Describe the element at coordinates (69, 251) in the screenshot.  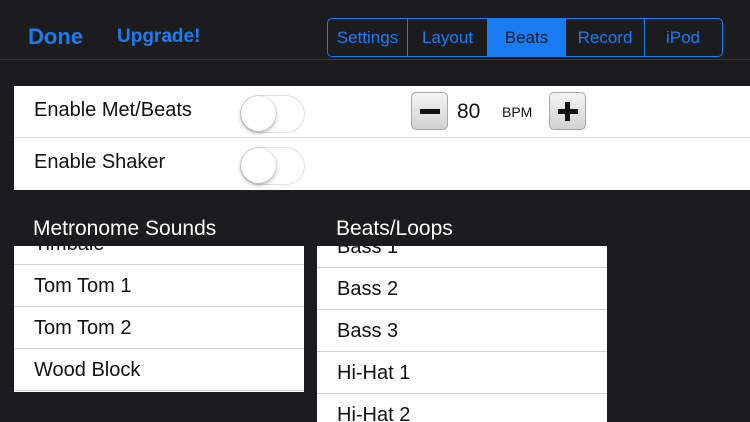
I see `list-item-label: Timbale` at that location.